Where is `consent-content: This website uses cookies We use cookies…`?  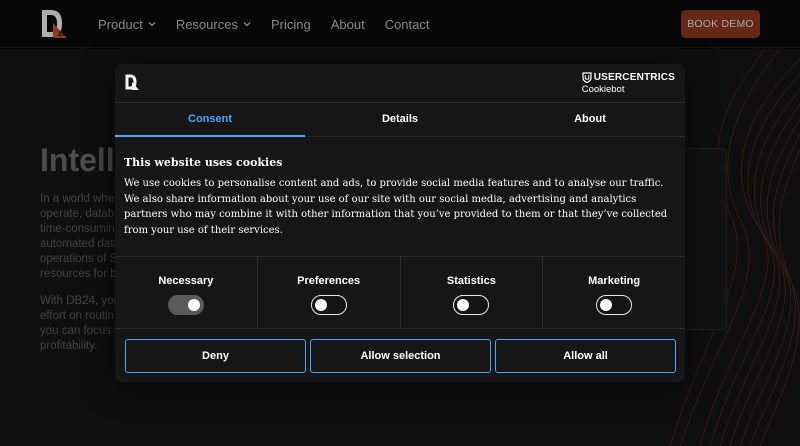
consent-content: This website uses cookies We use cookies… is located at coordinates (399, 197).